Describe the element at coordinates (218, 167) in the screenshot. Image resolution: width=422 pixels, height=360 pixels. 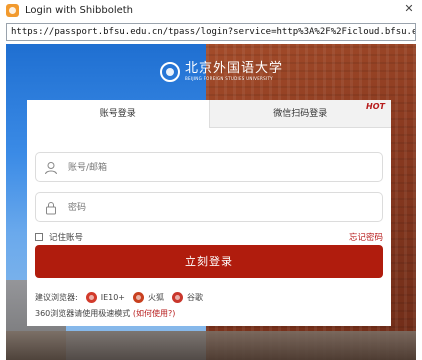
I see `username-input` at that location.